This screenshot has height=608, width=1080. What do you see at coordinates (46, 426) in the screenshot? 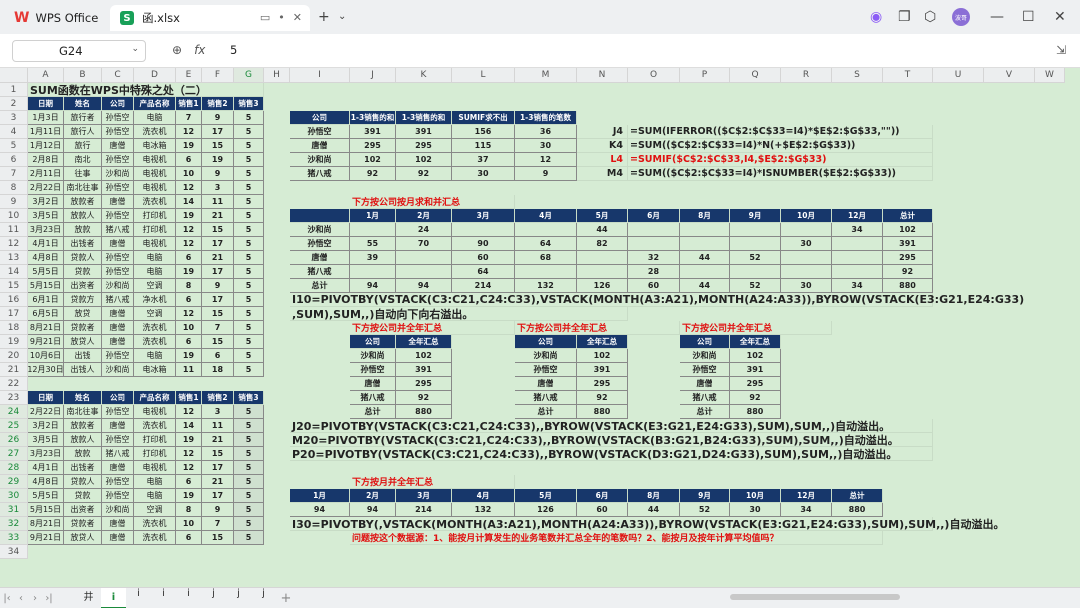
I see `table2-cell: 3月2日` at bounding box center [46, 426].